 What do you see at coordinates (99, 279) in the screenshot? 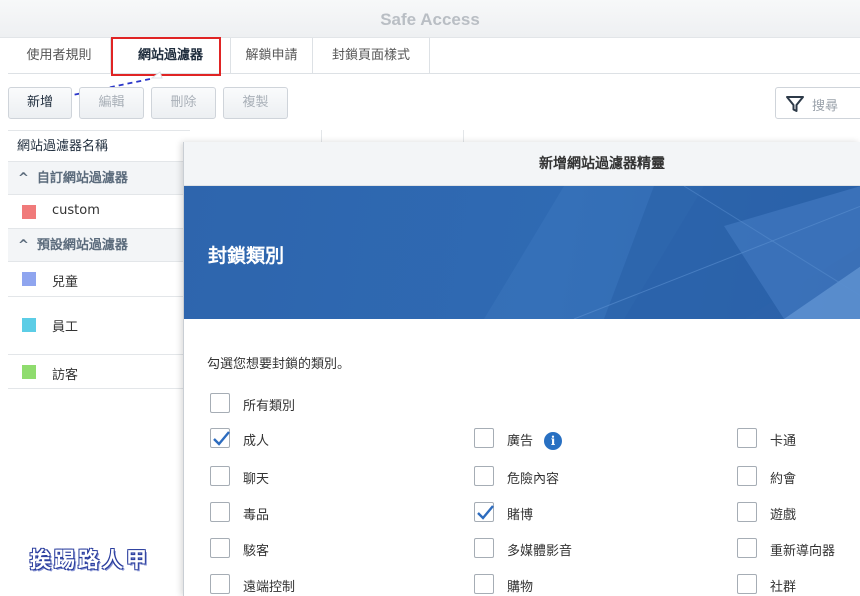
I see `list-item: 兒童` at bounding box center [99, 279].